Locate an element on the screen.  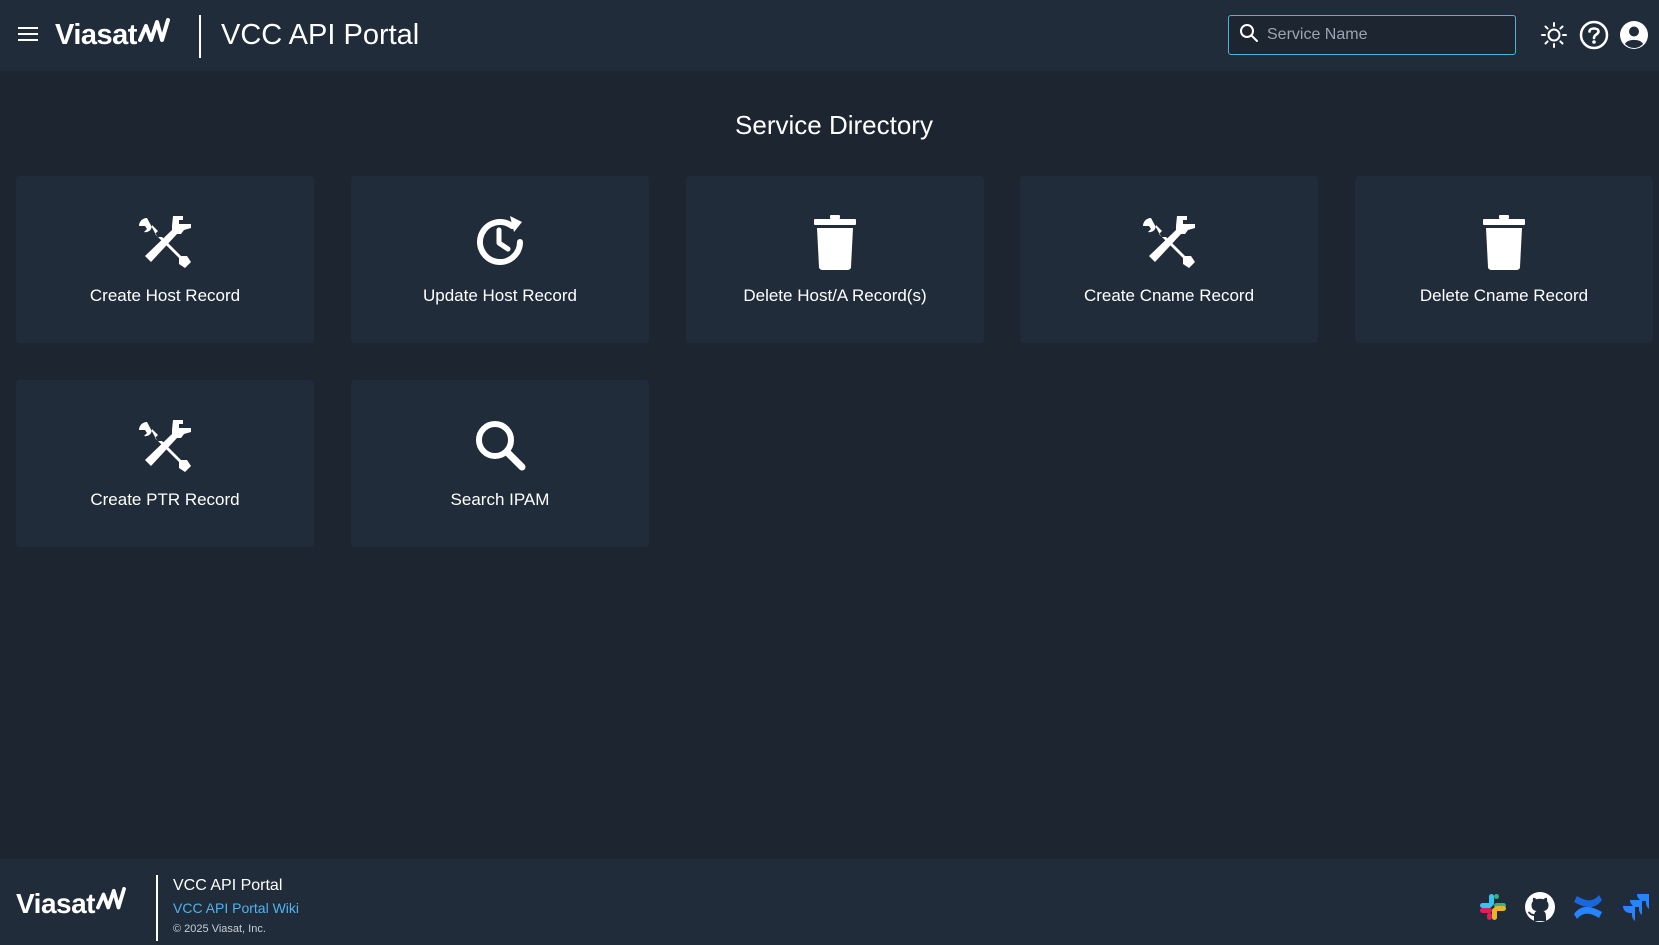
card-delete-host-a-records: Delete Host/A Record(s) is located at coordinates (835, 259).